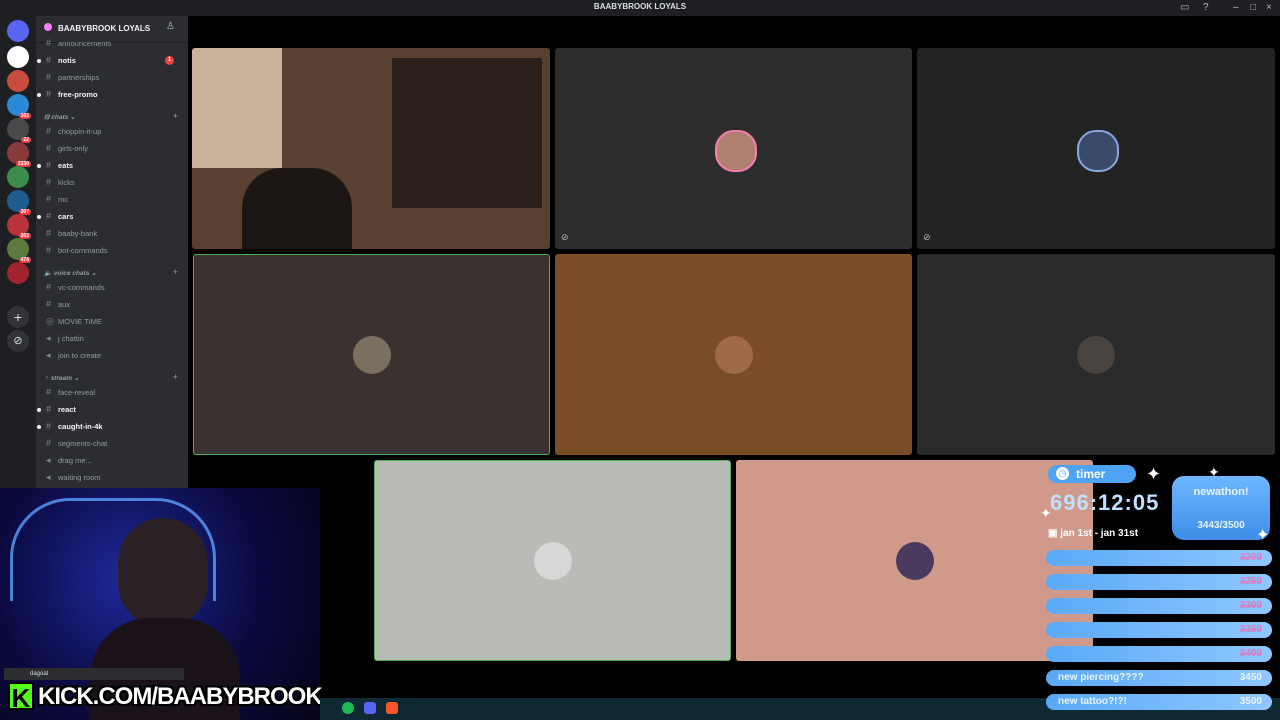  What do you see at coordinates (1236, 7) in the screenshot?
I see `minimize-icon: –` at bounding box center [1236, 7].